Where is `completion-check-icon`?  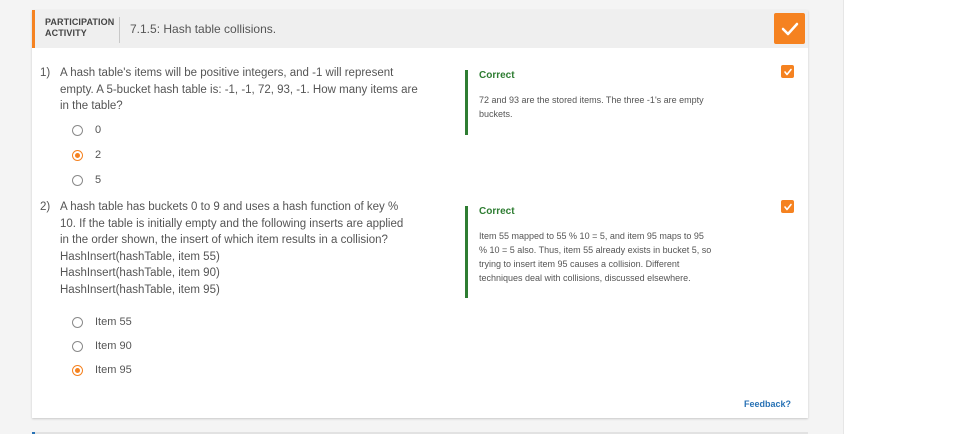
completion-check-icon is located at coordinates (789, 28).